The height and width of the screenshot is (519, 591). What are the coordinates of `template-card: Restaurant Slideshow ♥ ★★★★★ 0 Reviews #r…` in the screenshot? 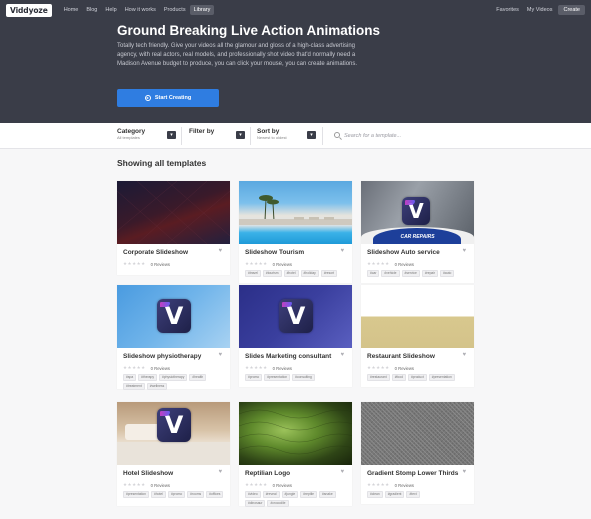 It's located at (417, 336).